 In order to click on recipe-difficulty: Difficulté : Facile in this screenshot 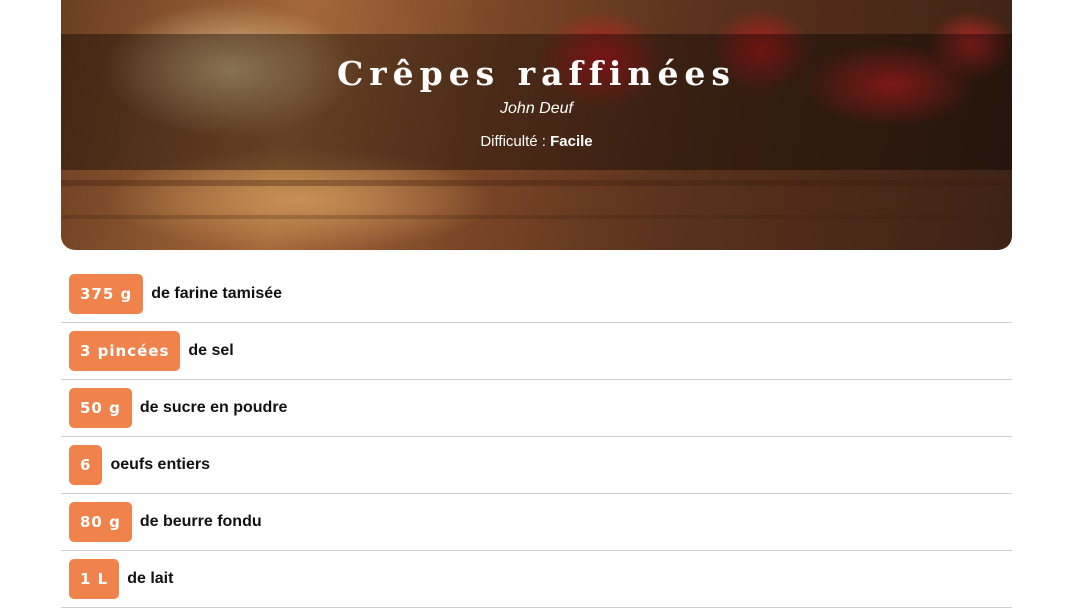, I will do `click(536, 141)`.